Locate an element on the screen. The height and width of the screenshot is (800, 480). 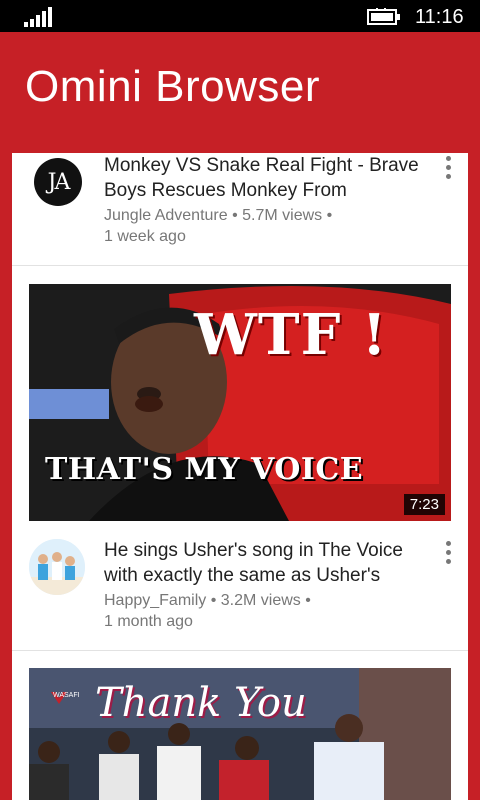
channel-avatar is located at coordinates (57, 567).